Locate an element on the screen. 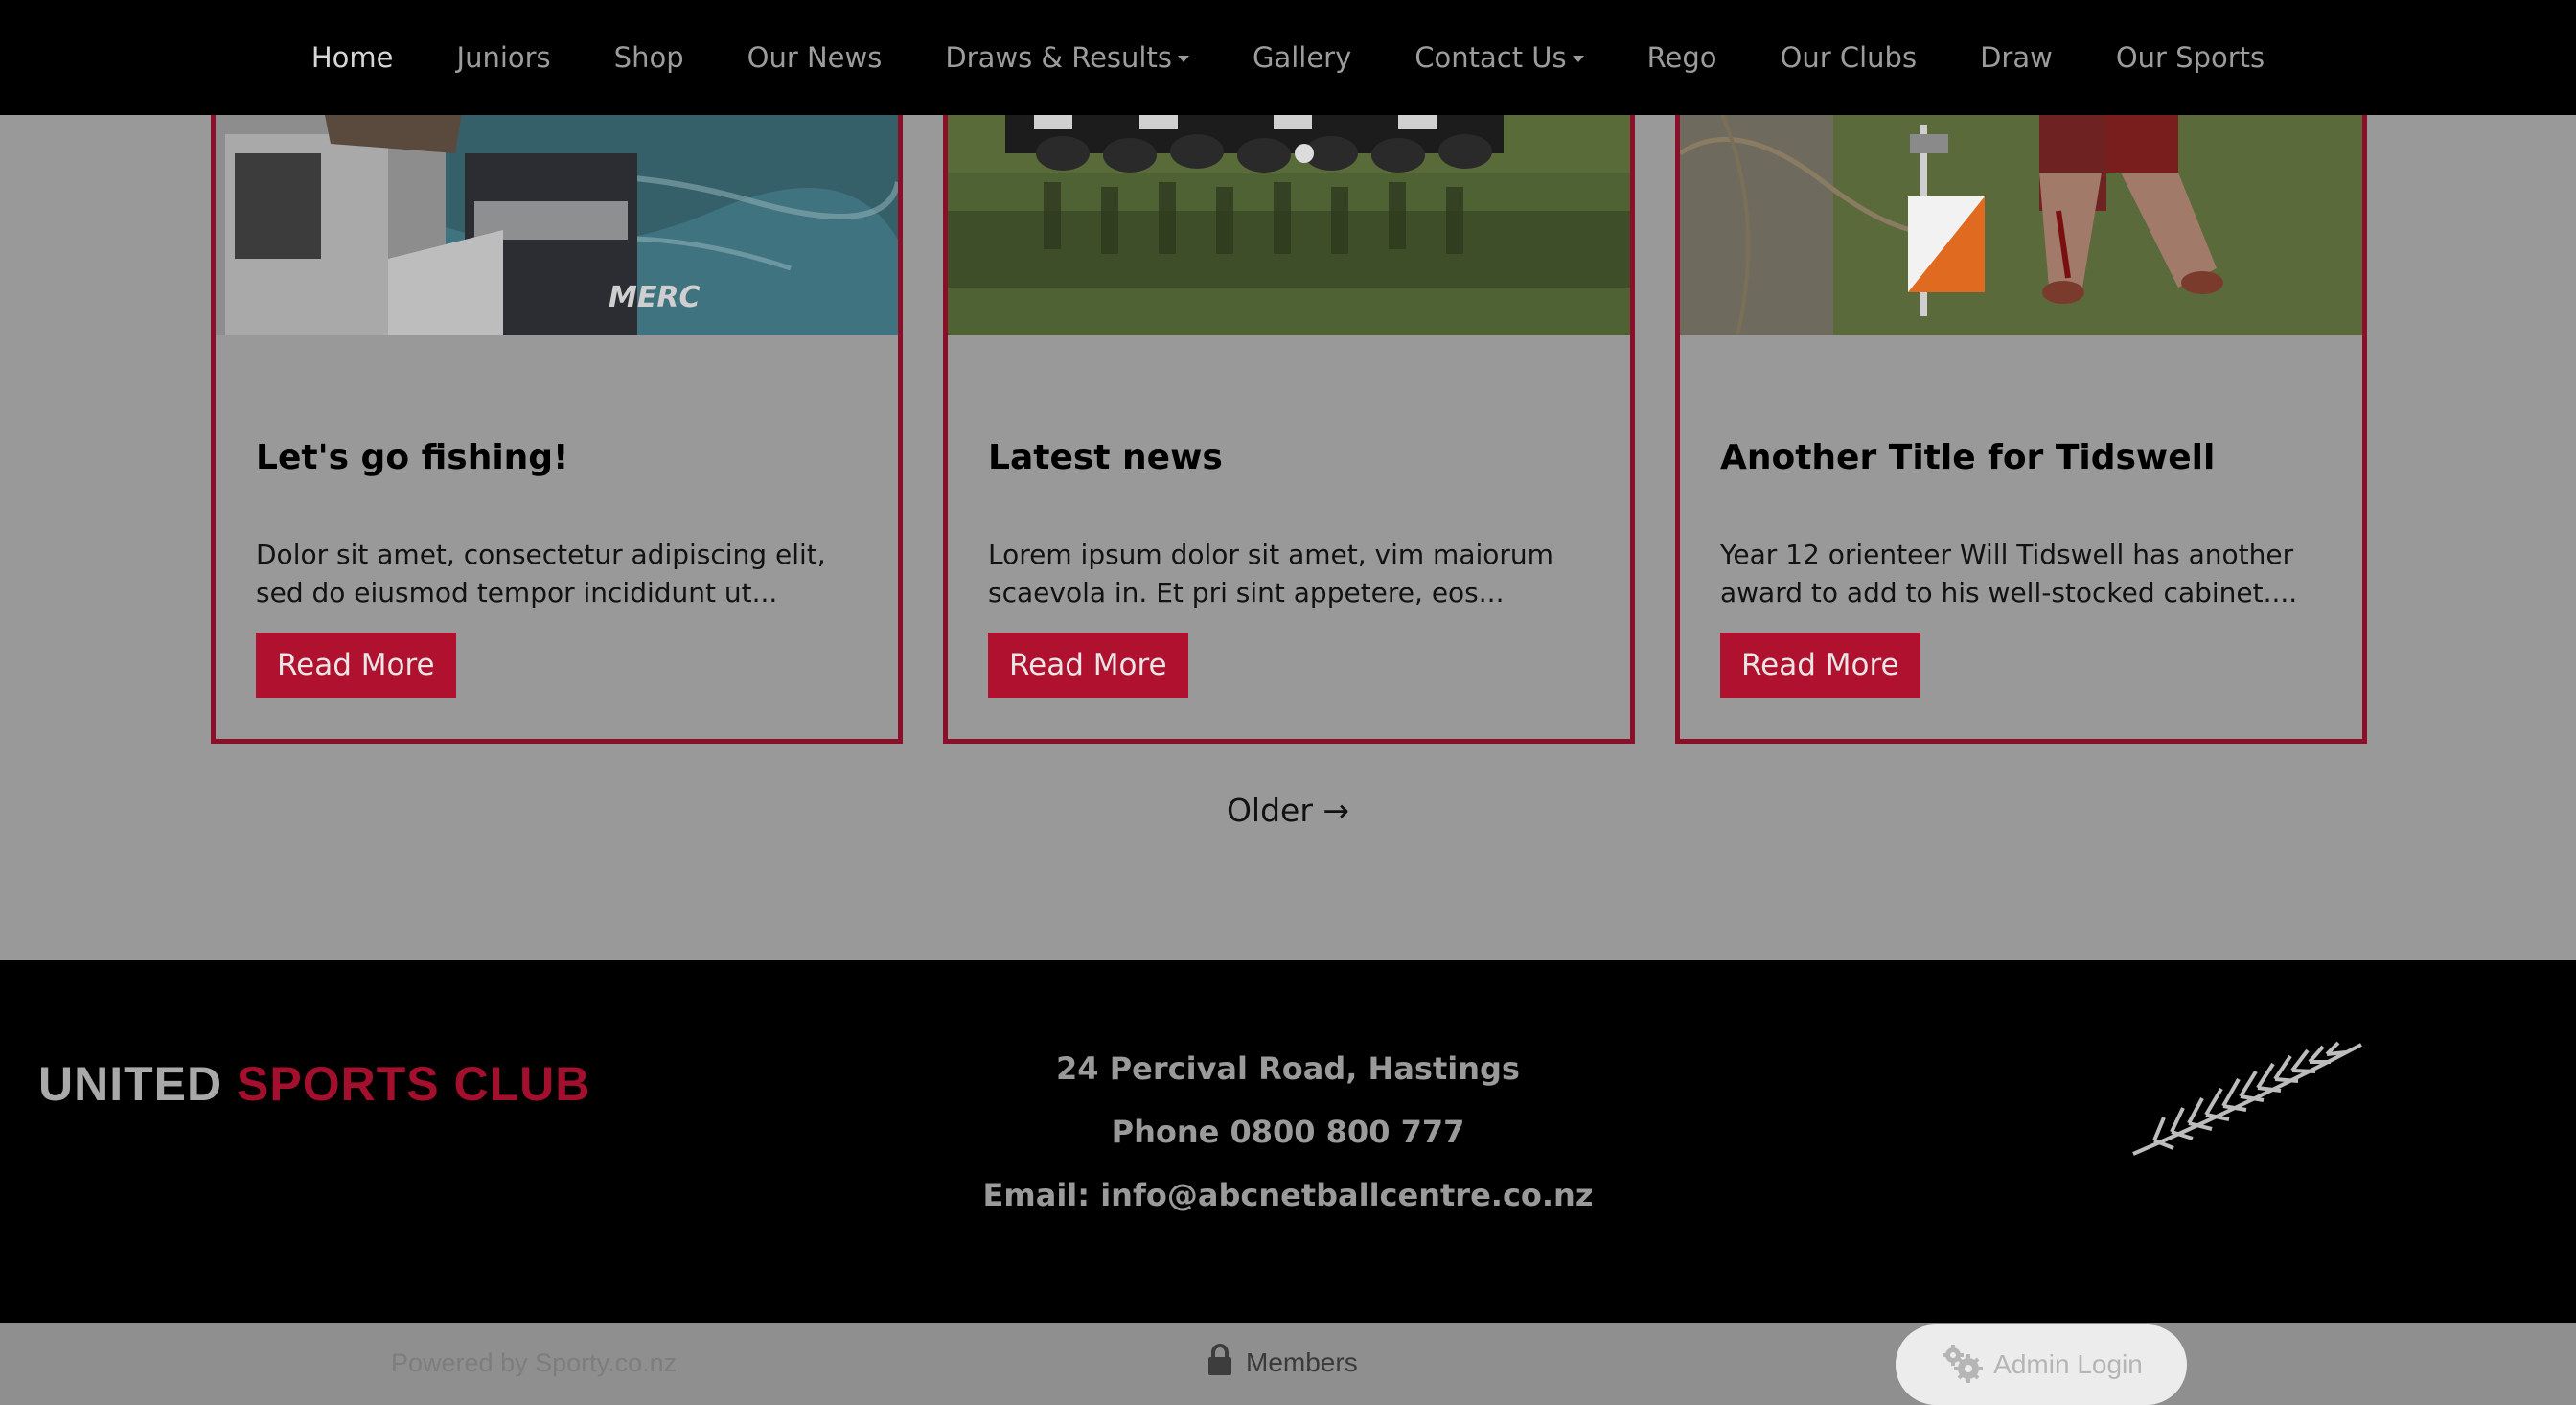 The image size is (2576, 1405). nav-item-our-news: Our News is located at coordinates (815, 57).